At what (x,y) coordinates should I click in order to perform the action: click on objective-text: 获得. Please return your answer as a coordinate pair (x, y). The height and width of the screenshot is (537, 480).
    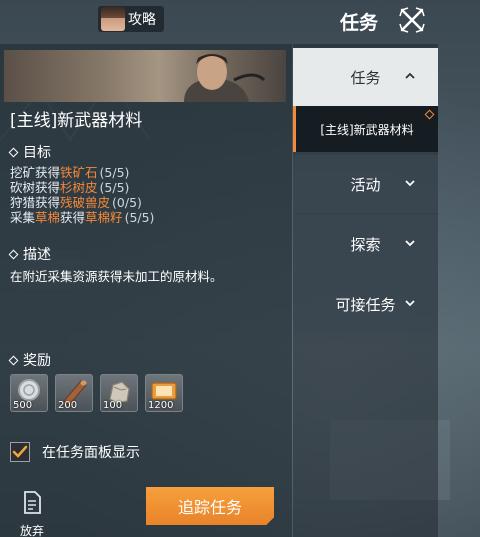
    Looking at the image, I should click on (73, 217).